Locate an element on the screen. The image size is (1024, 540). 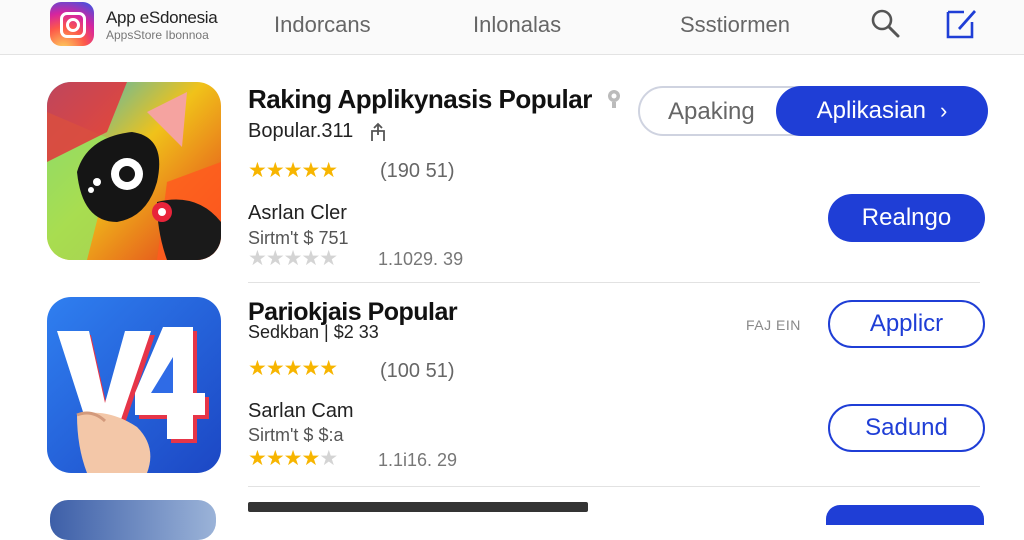
search-icon is located at coordinates (885, 23).